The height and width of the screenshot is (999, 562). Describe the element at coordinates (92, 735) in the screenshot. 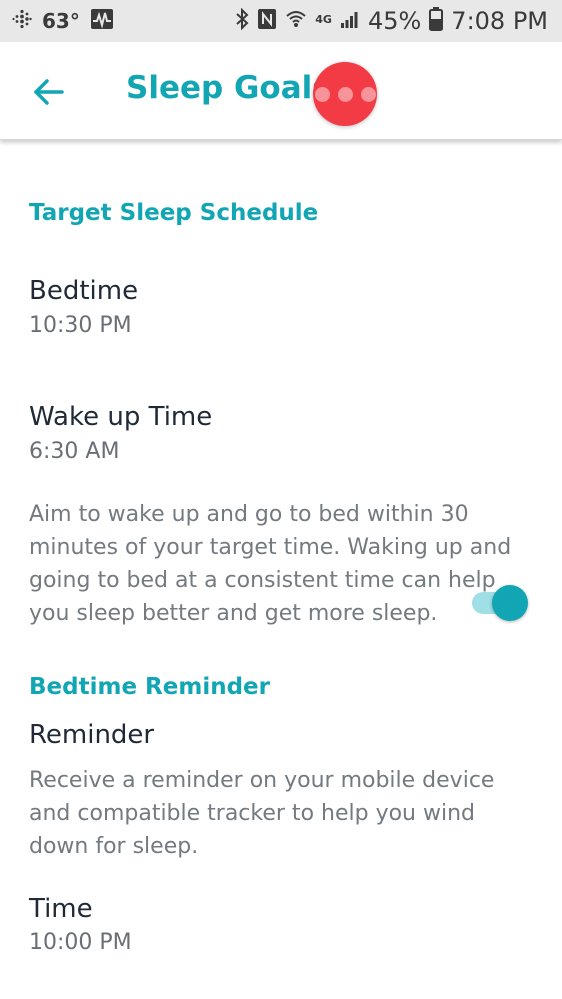

I see `reminder-label: Reminder` at that location.